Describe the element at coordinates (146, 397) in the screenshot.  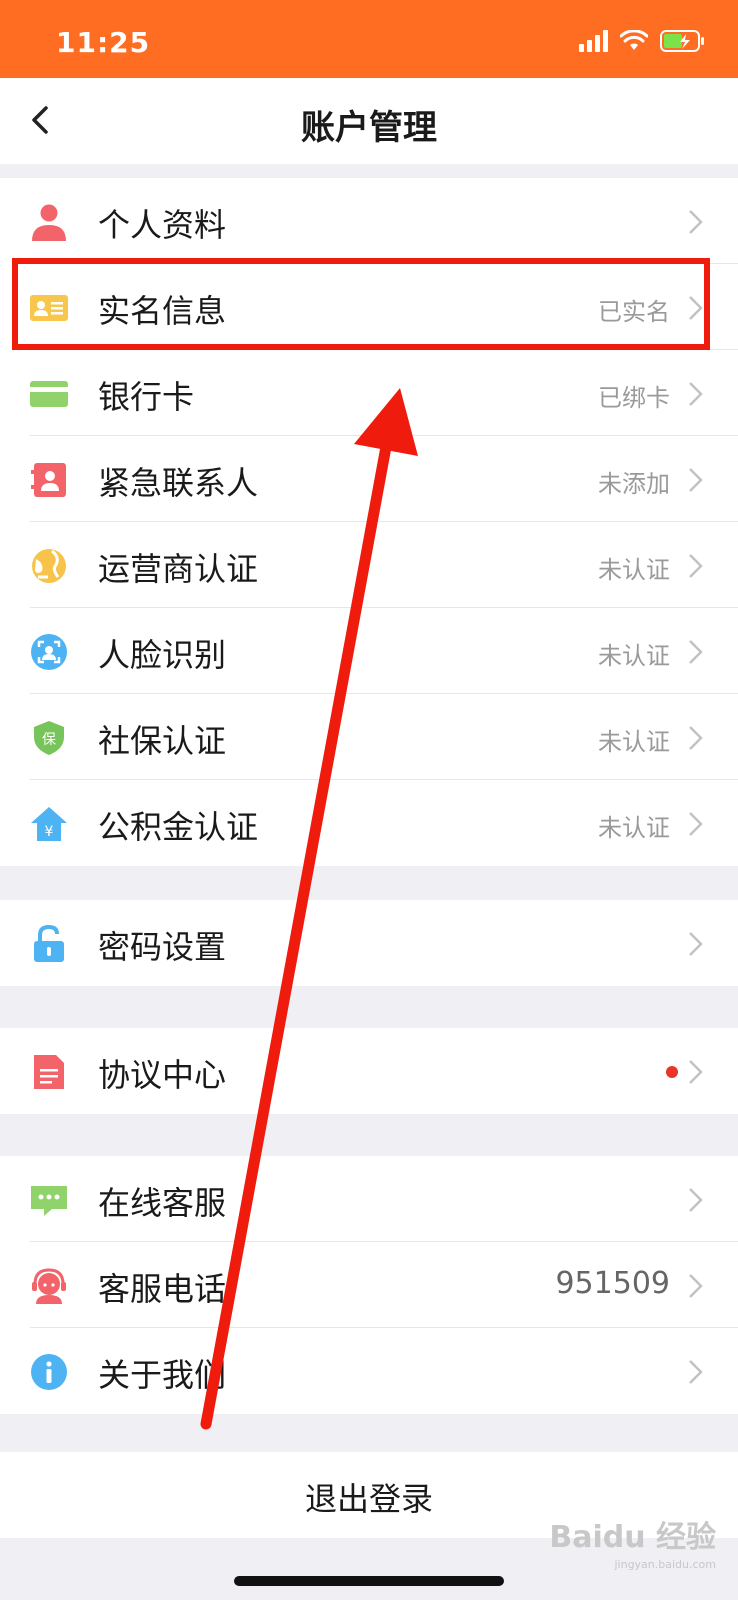
I see `menu-item-label: 银行卡` at that location.